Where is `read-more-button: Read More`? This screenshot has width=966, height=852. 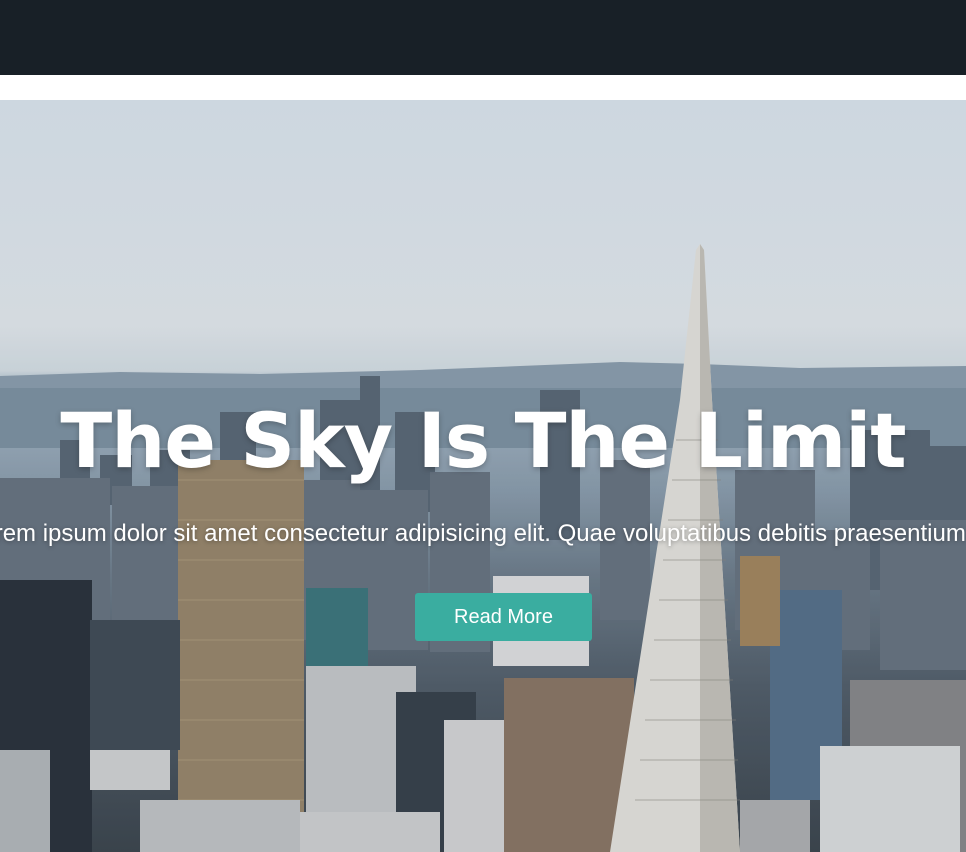
read-more-button: Read More is located at coordinates (503, 617).